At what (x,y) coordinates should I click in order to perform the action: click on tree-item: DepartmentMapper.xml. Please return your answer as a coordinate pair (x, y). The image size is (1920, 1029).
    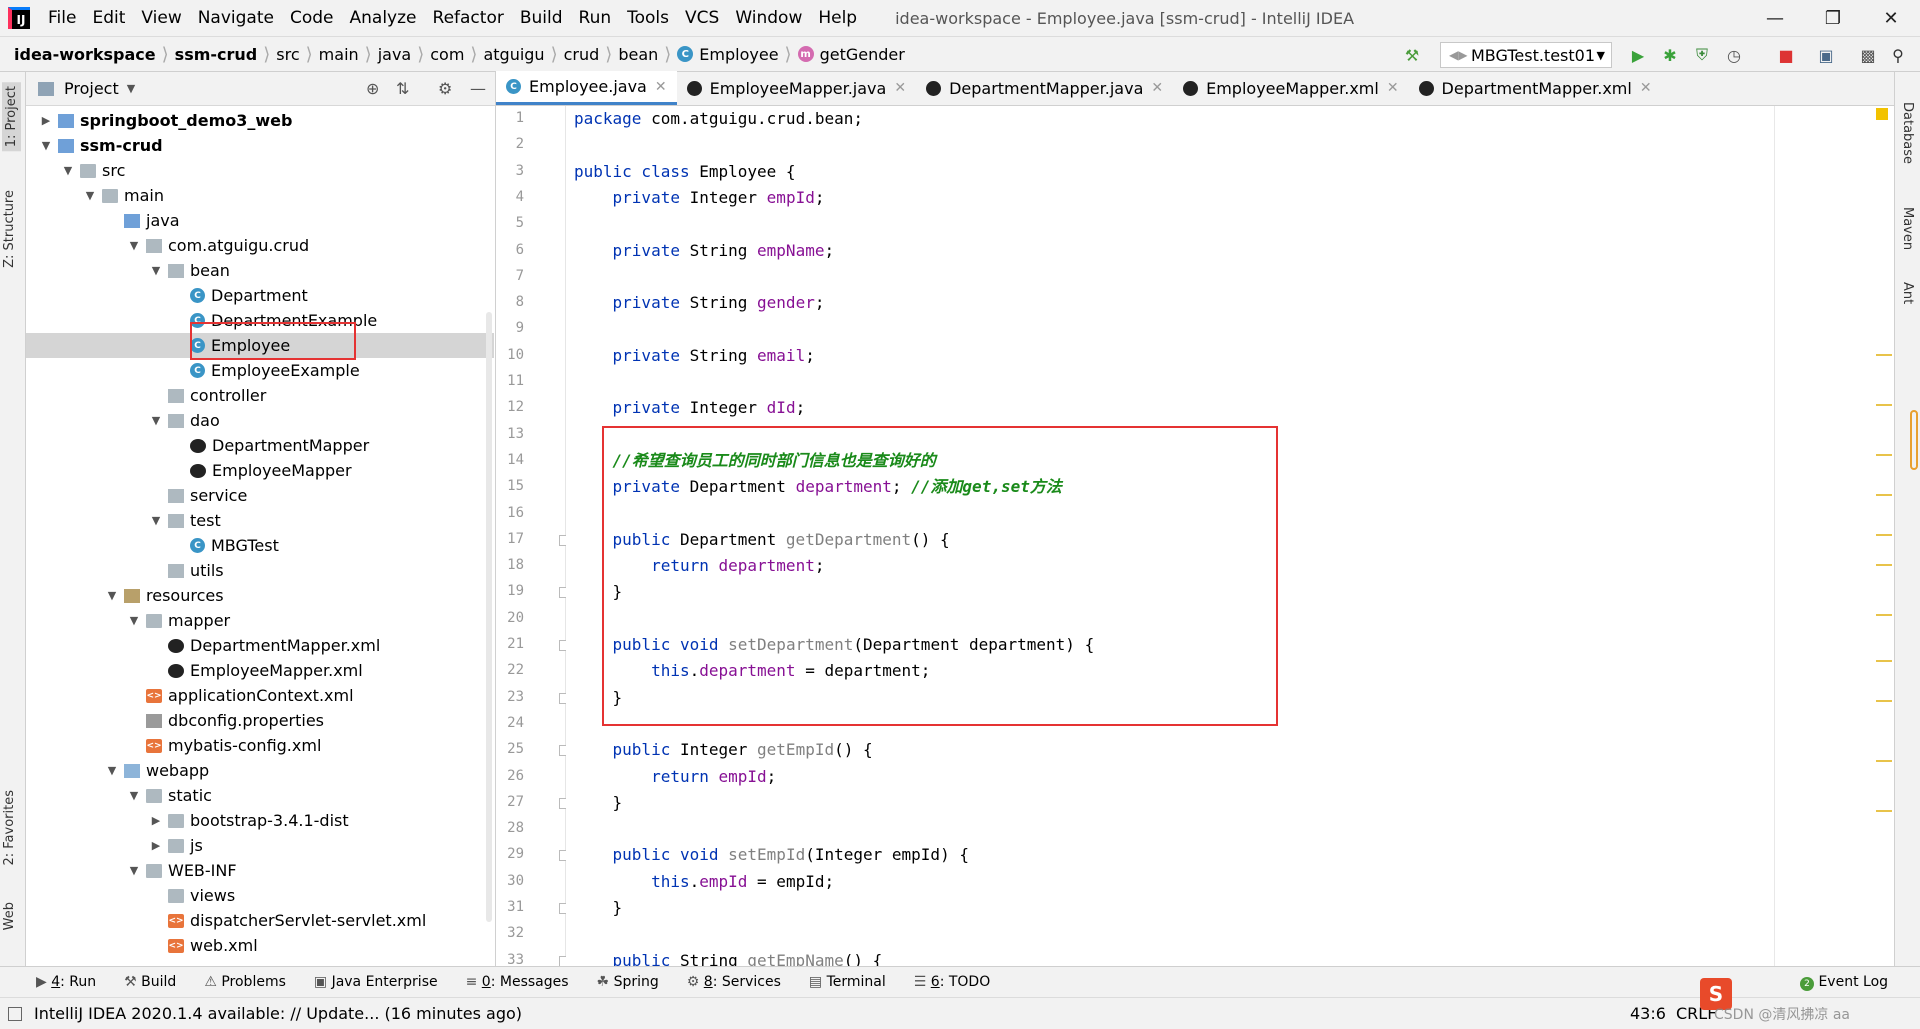
    Looking at the image, I should click on (260, 645).